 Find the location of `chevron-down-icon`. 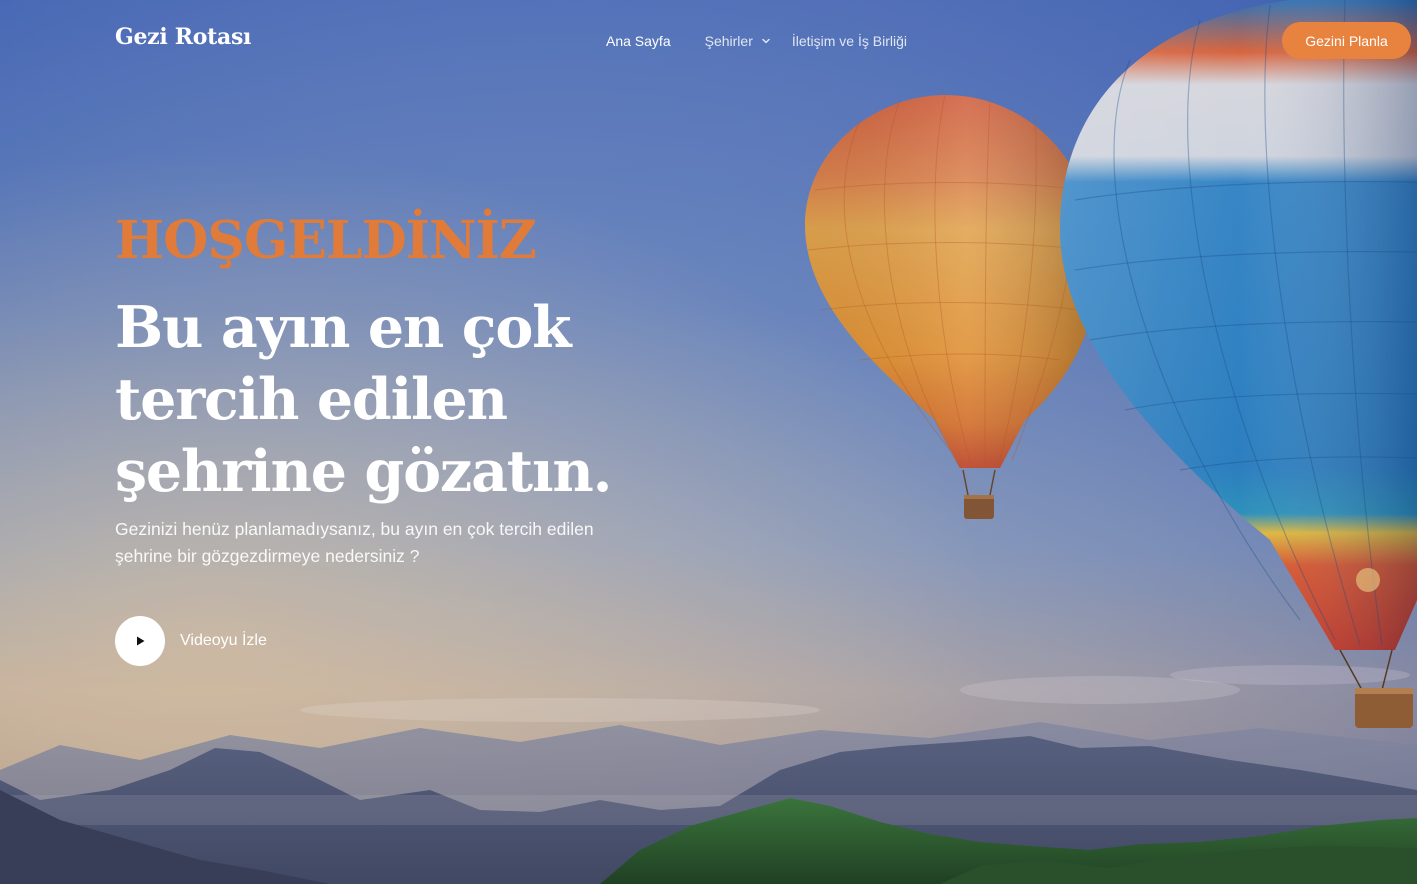

chevron-down-icon is located at coordinates (766, 41).